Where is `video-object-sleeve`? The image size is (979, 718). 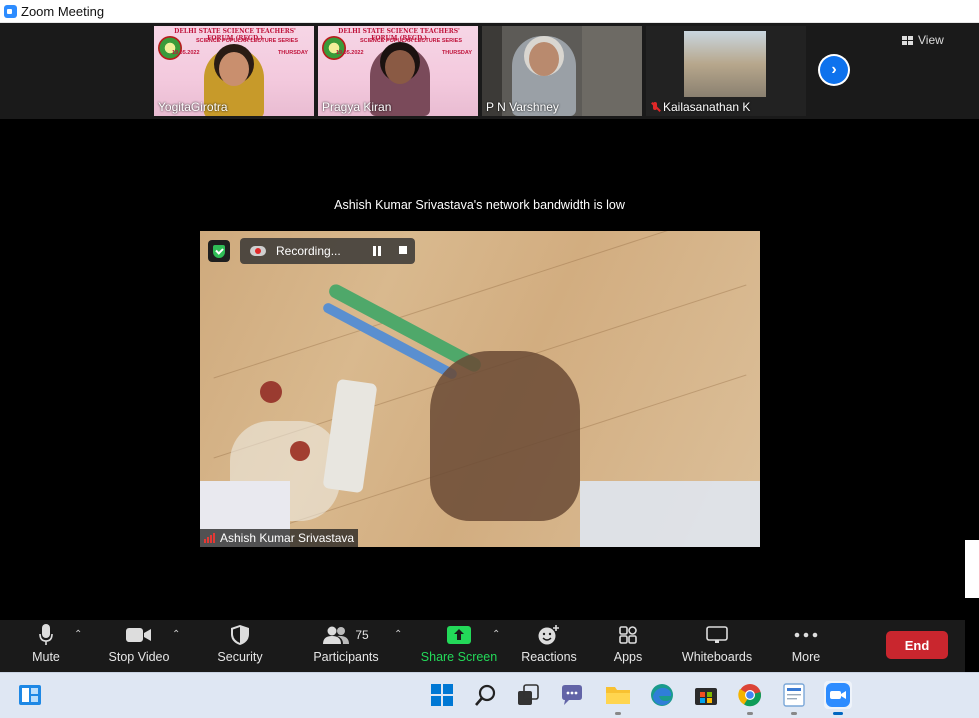
video-object-sleeve is located at coordinates (670, 514).